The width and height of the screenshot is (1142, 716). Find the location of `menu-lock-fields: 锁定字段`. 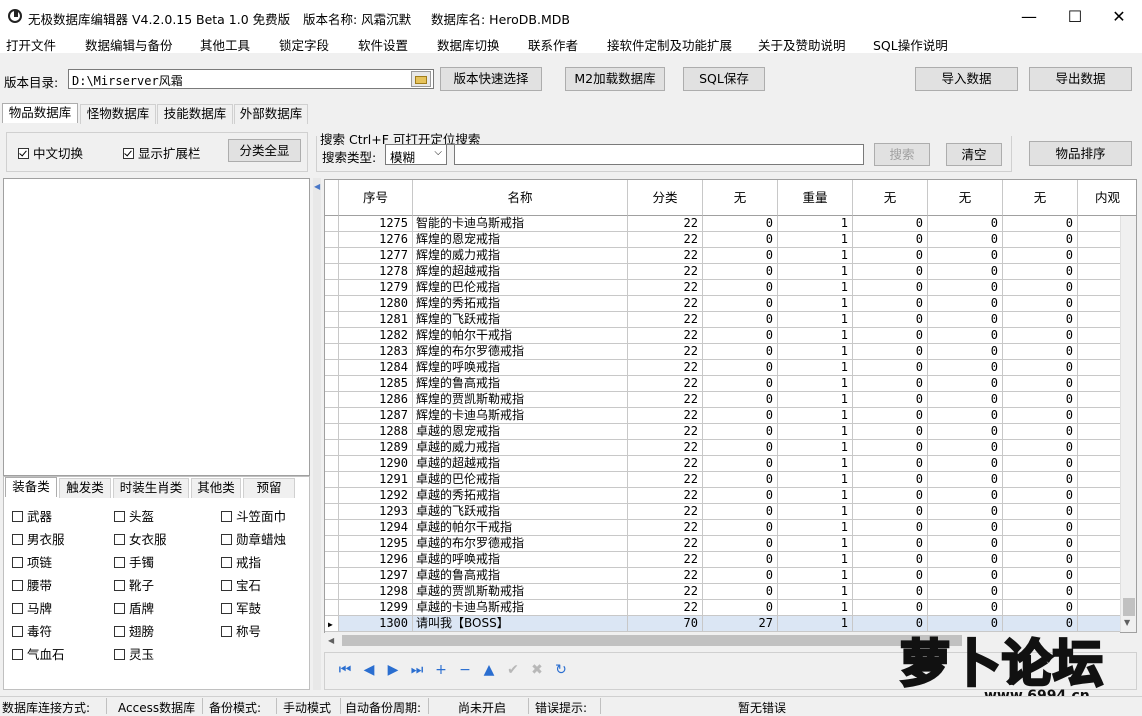

menu-lock-fields: 锁定字段 is located at coordinates (304, 44).